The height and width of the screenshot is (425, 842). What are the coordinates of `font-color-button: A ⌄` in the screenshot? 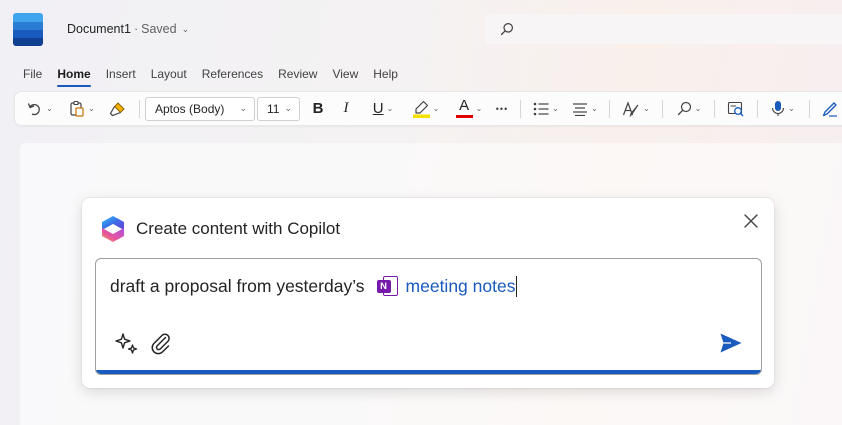 It's located at (469, 108).